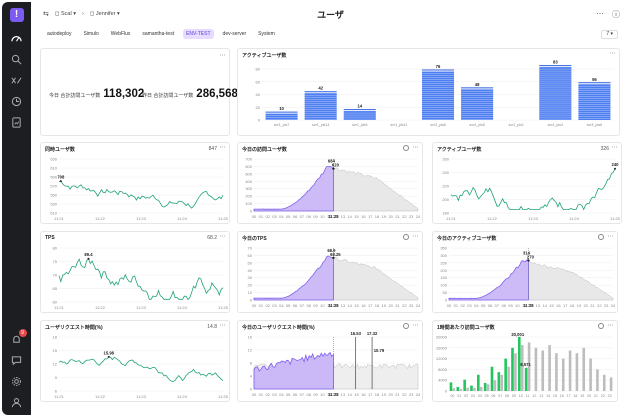  Describe the element at coordinates (17, 360) in the screenshot. I see `chat-icon` at that location.